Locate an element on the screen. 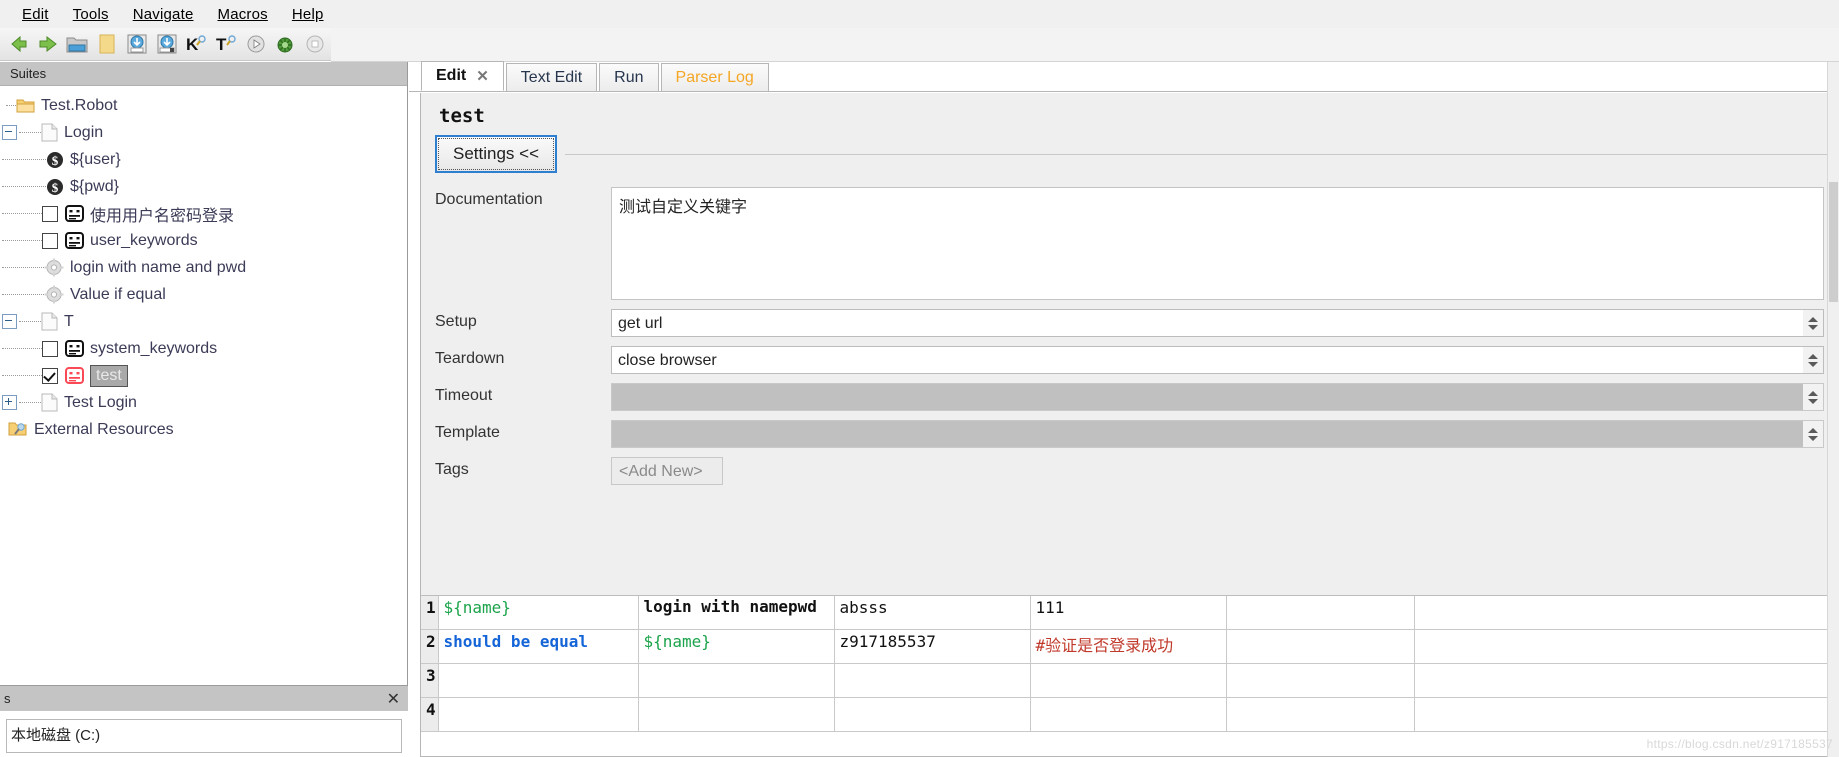 This screenshot has width=1839, height=757. tree-item-var-pwd: $ ${pwd} is located at coordinates (203, 186).